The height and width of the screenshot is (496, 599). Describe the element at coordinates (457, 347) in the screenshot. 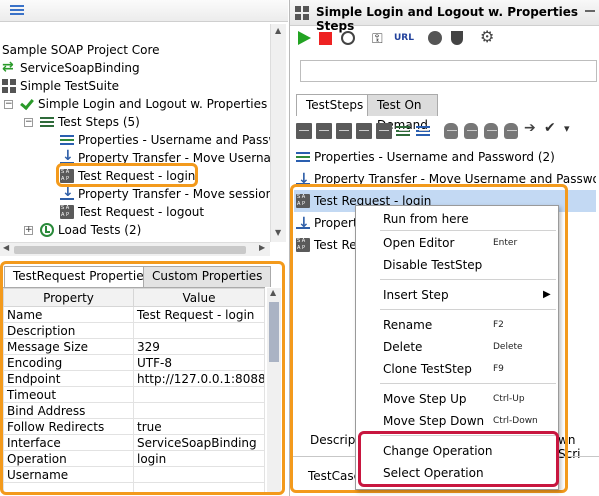

I see `menu-item-delete: Delete Delete` at that location.